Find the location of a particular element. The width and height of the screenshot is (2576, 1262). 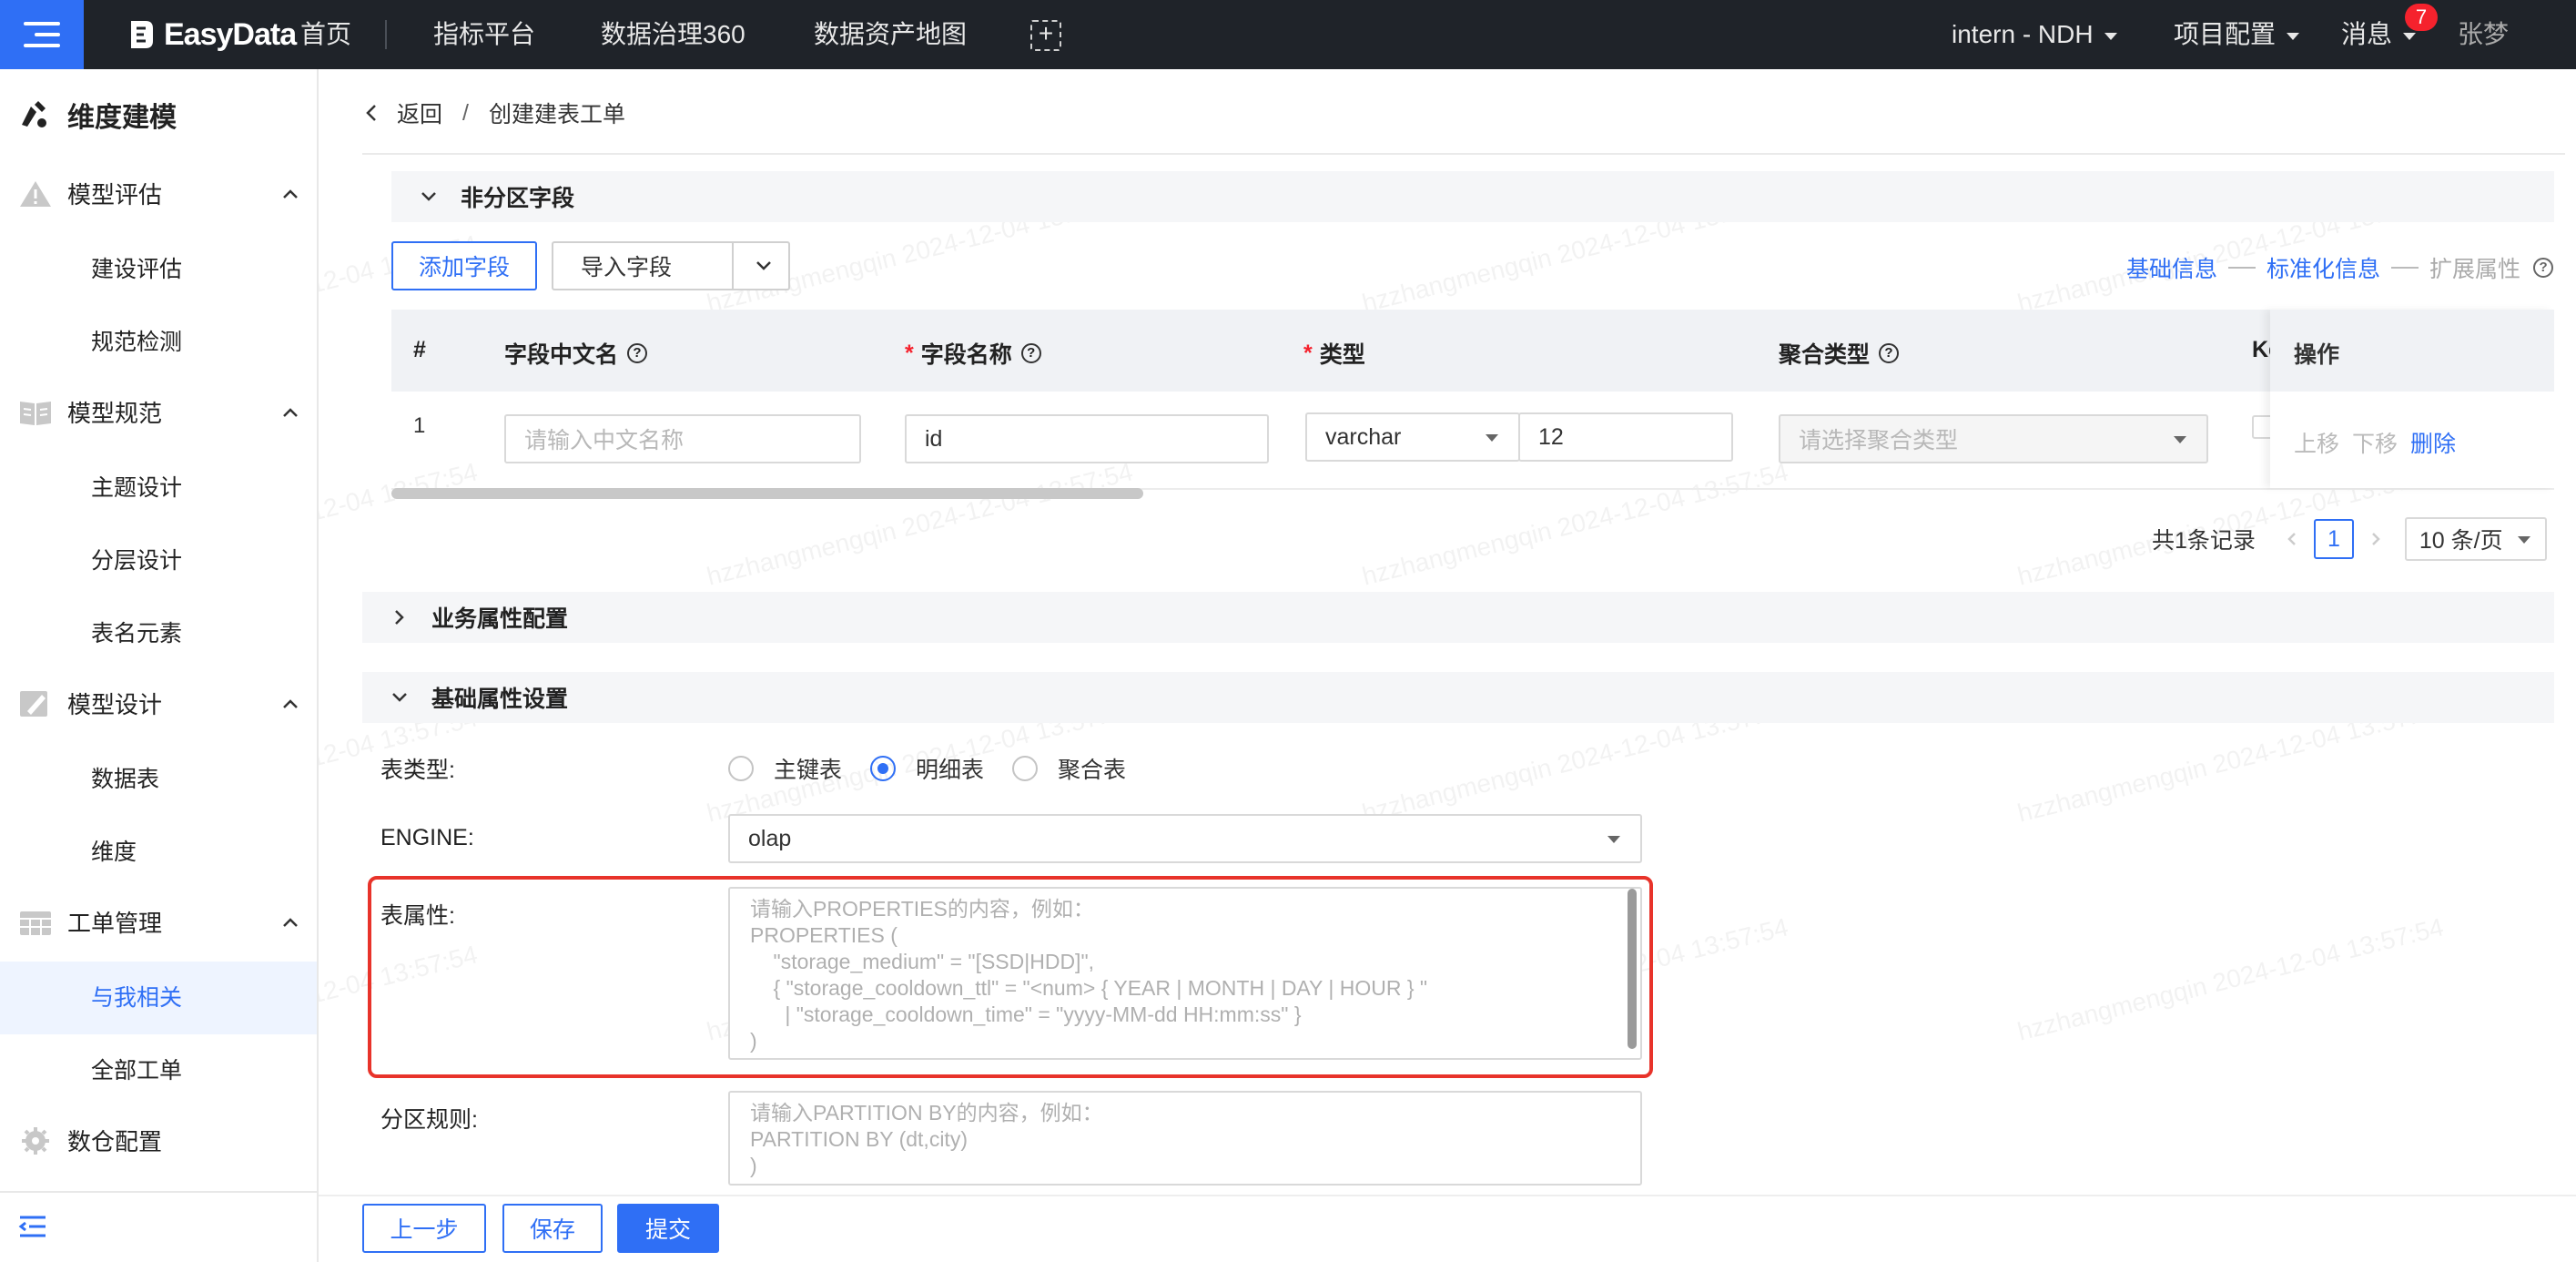

agg-type-select: 请选择聚合类型 is located at coordinates (1993, 439).